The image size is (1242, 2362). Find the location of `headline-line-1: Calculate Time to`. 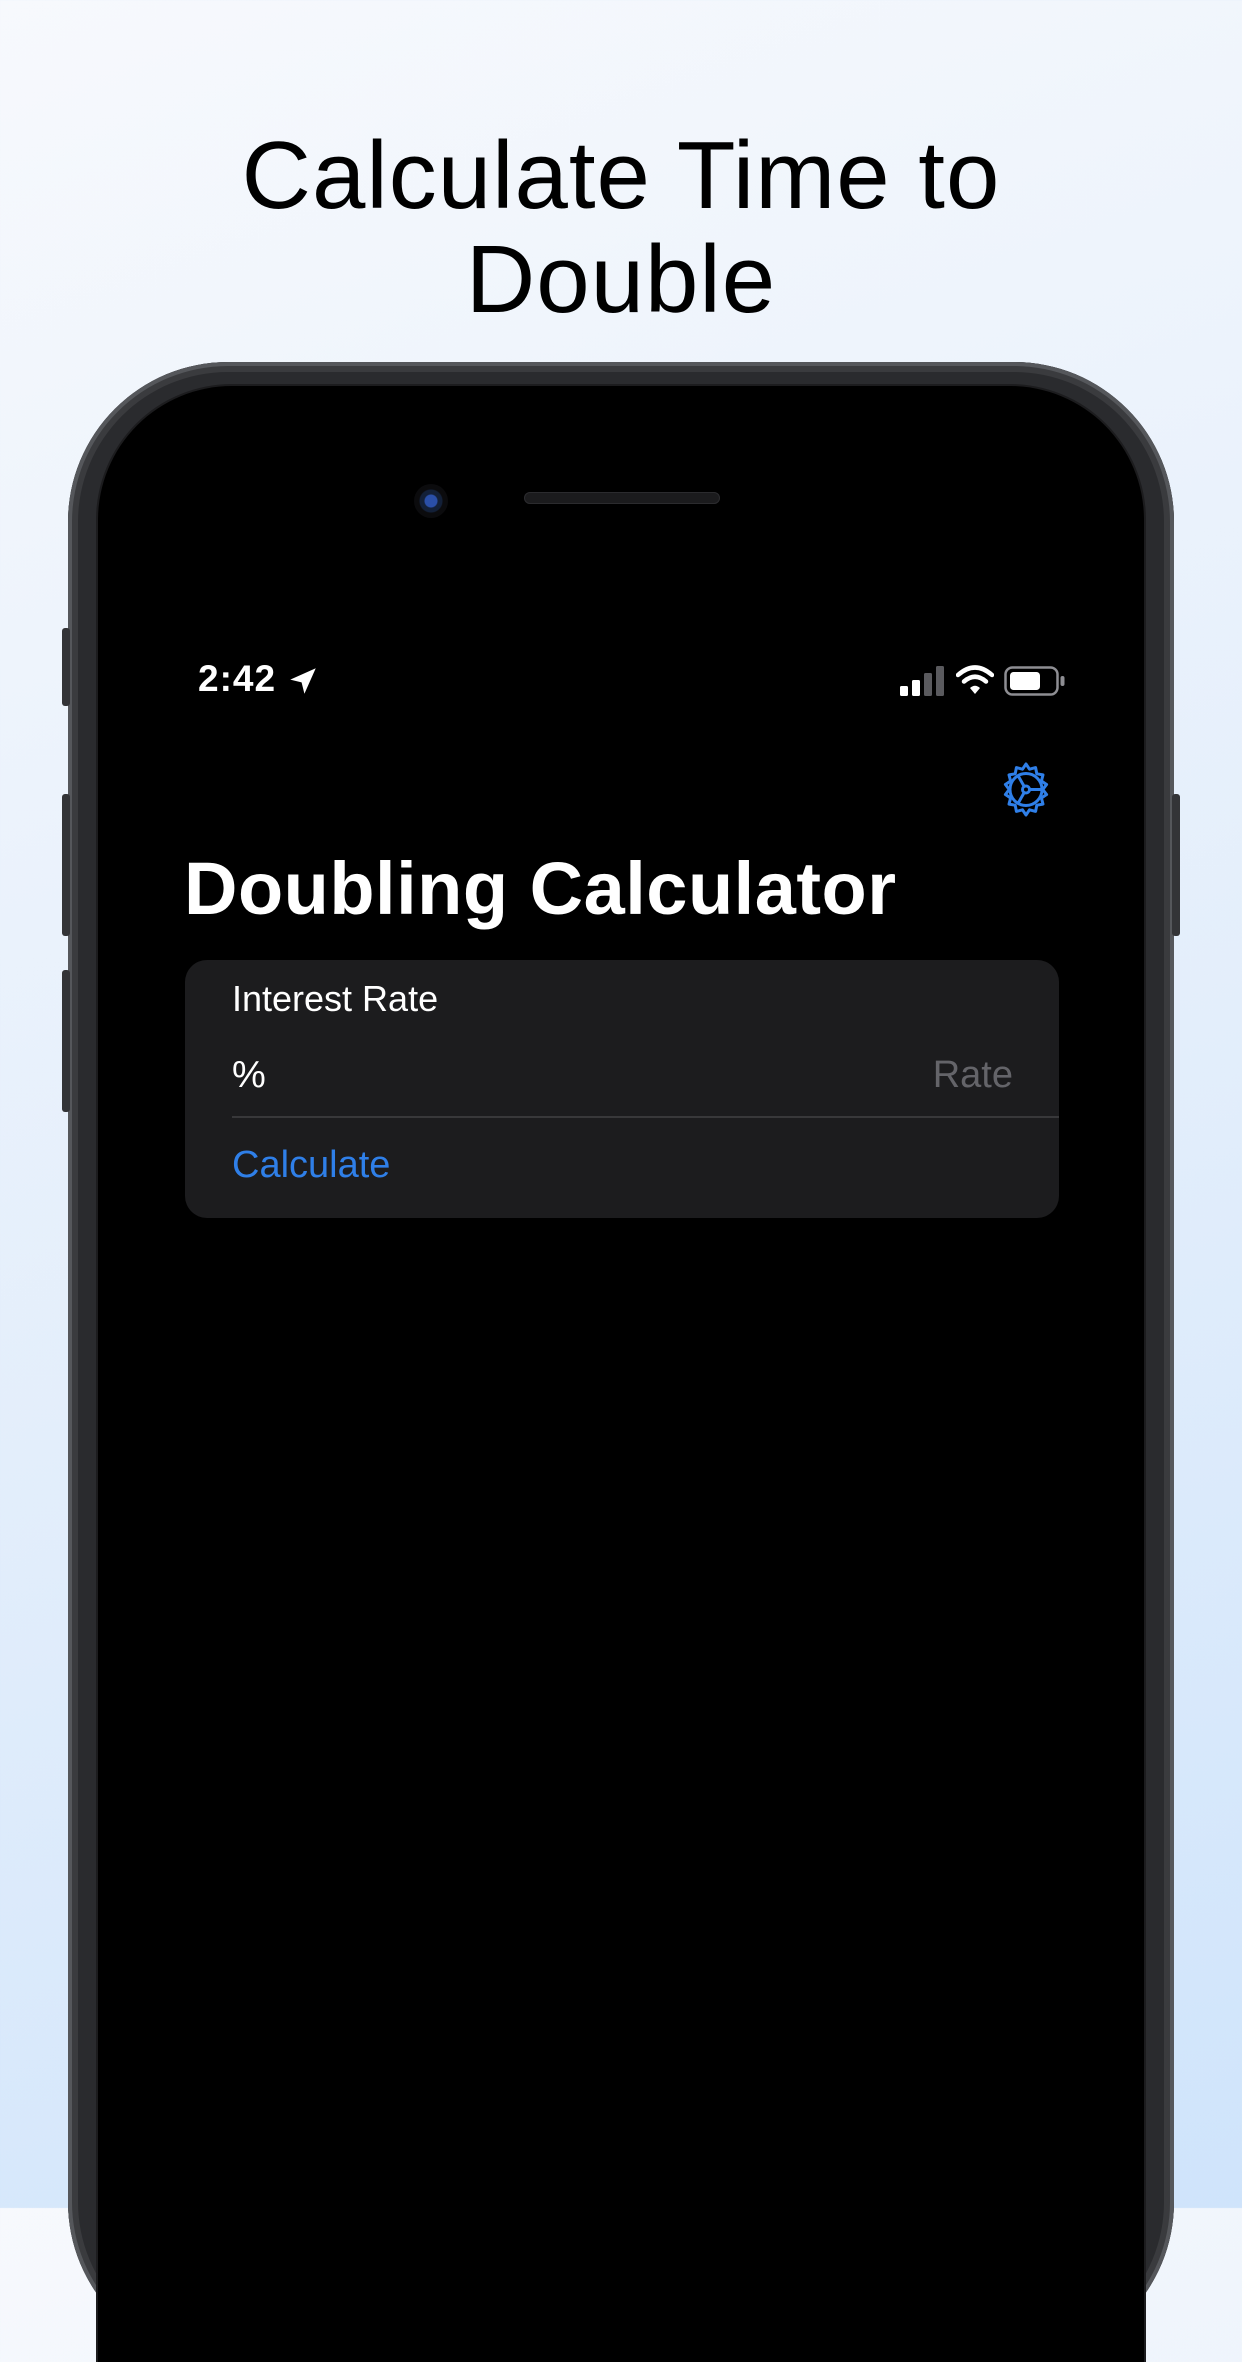

headline-line-1: Calculate Time to is located at coordinates (621, 175).